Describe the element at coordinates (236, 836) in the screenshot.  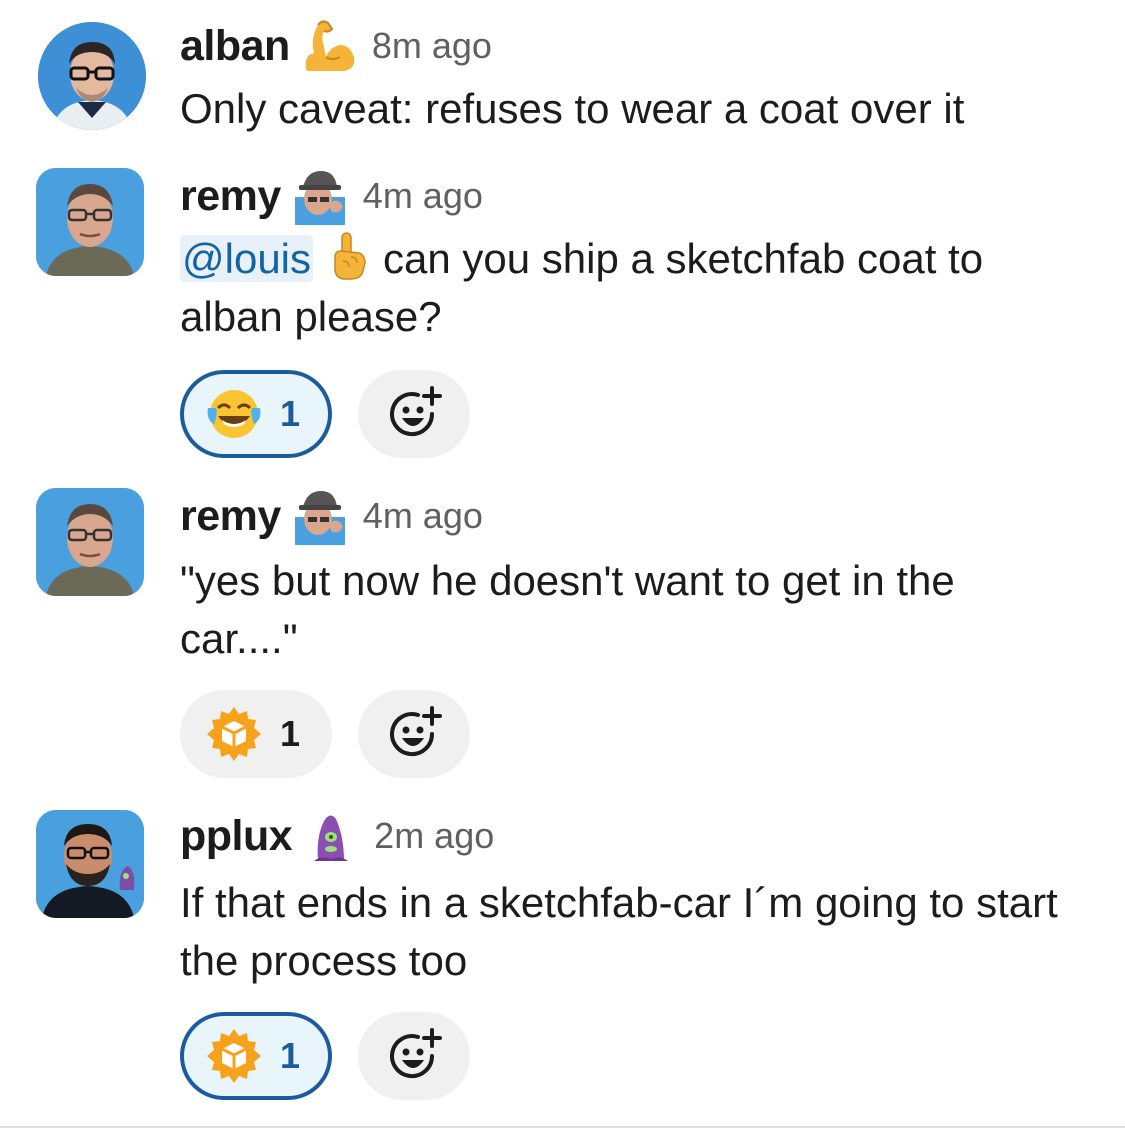
I see `username: pplux` at that location.